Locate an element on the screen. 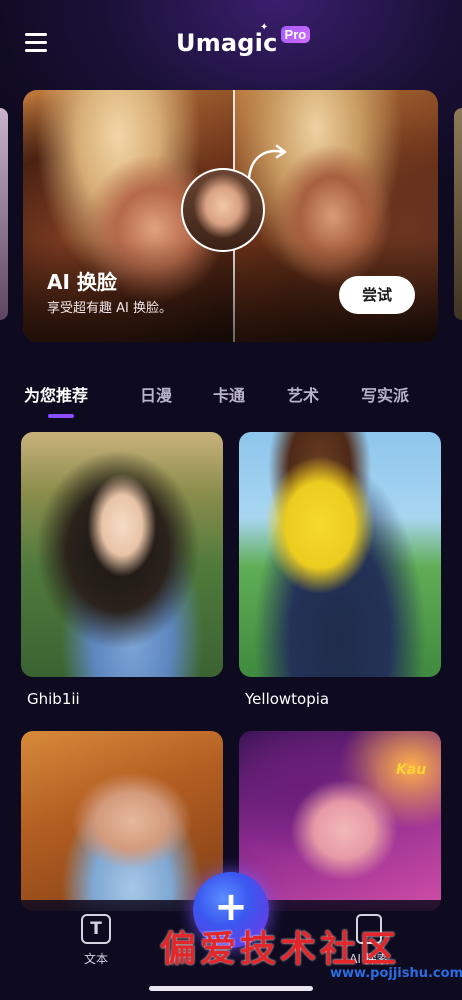 The width and height of the screenshot is (462, 1000). tab-recommended: 为您推荐 is located at coordinates (56, 394).